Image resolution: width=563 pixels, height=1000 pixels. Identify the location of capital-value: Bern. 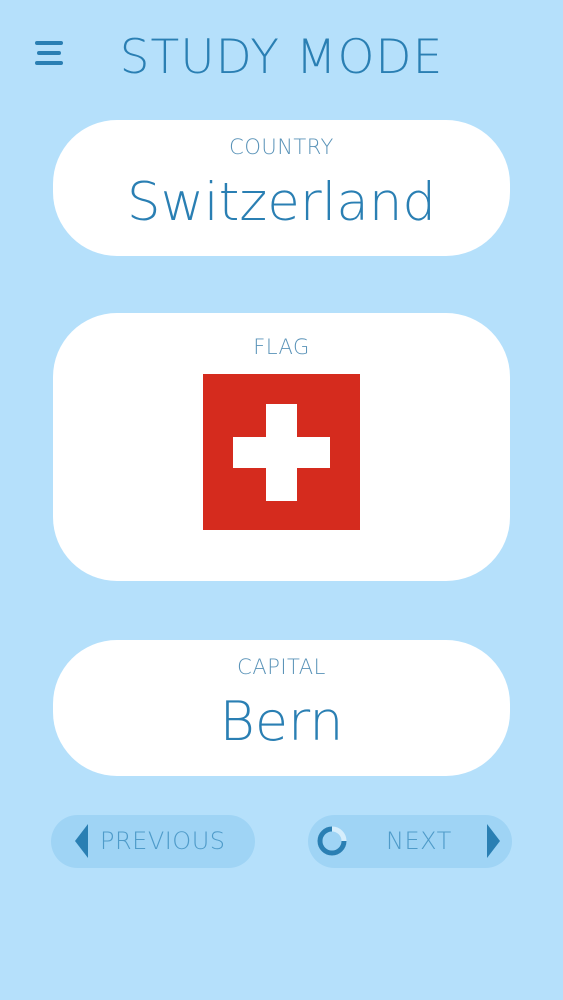
(281, 721).